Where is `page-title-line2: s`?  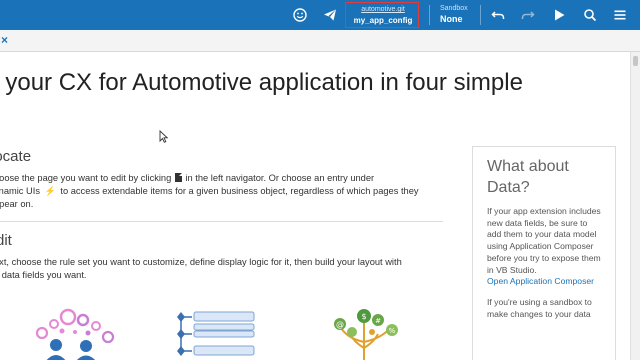 page-title-line2: s is located at coordinates (306, 115).